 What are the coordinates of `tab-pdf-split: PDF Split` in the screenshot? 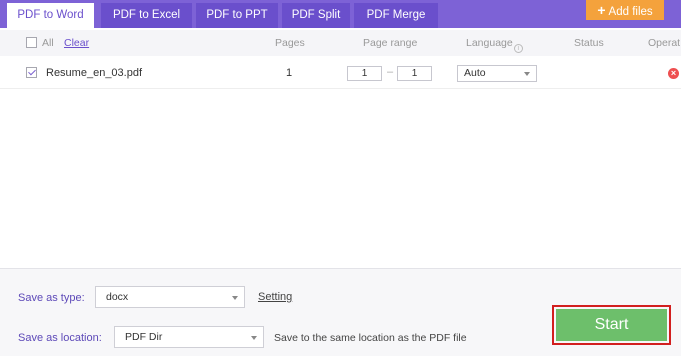 It's located at (316, 15).